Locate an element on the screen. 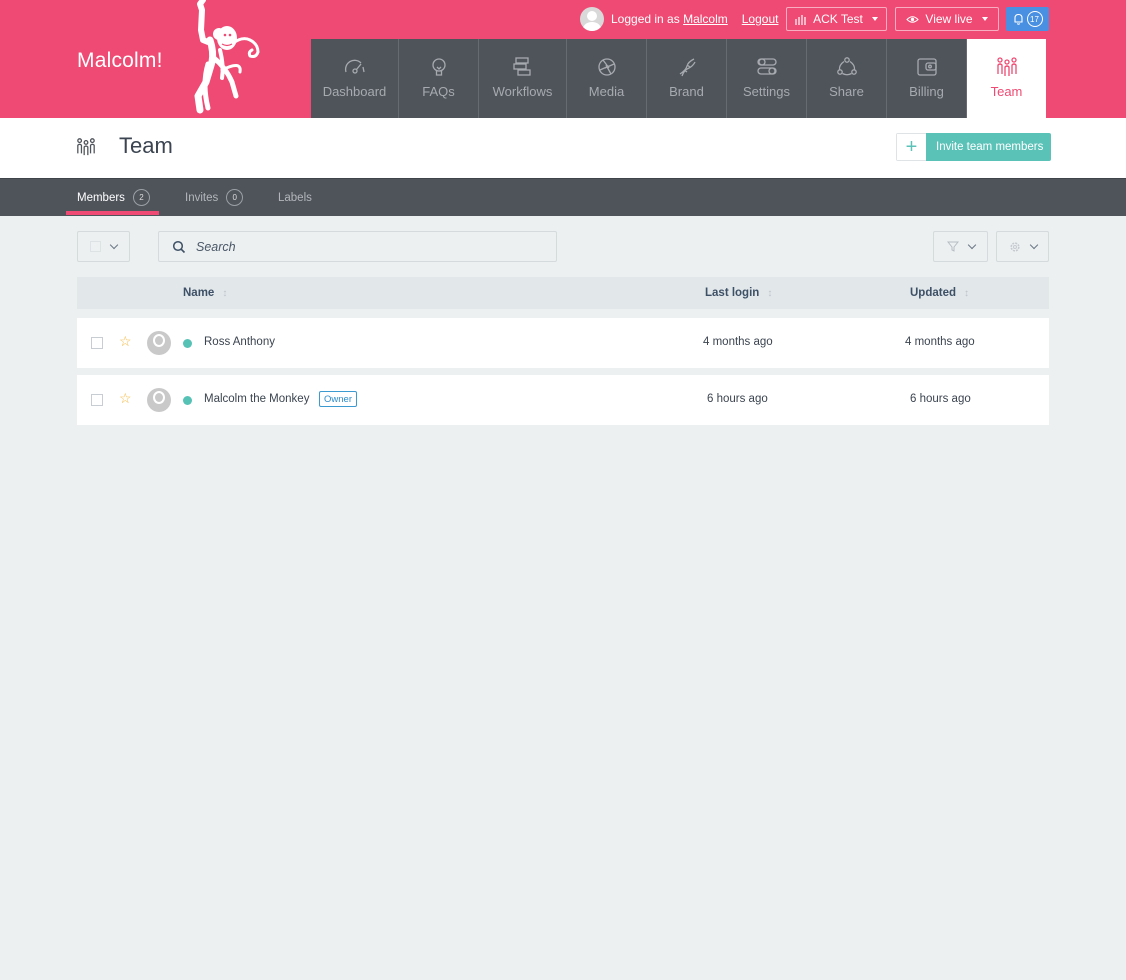  last-login-cell: 4 months ago is located at coordinates (738, 342).